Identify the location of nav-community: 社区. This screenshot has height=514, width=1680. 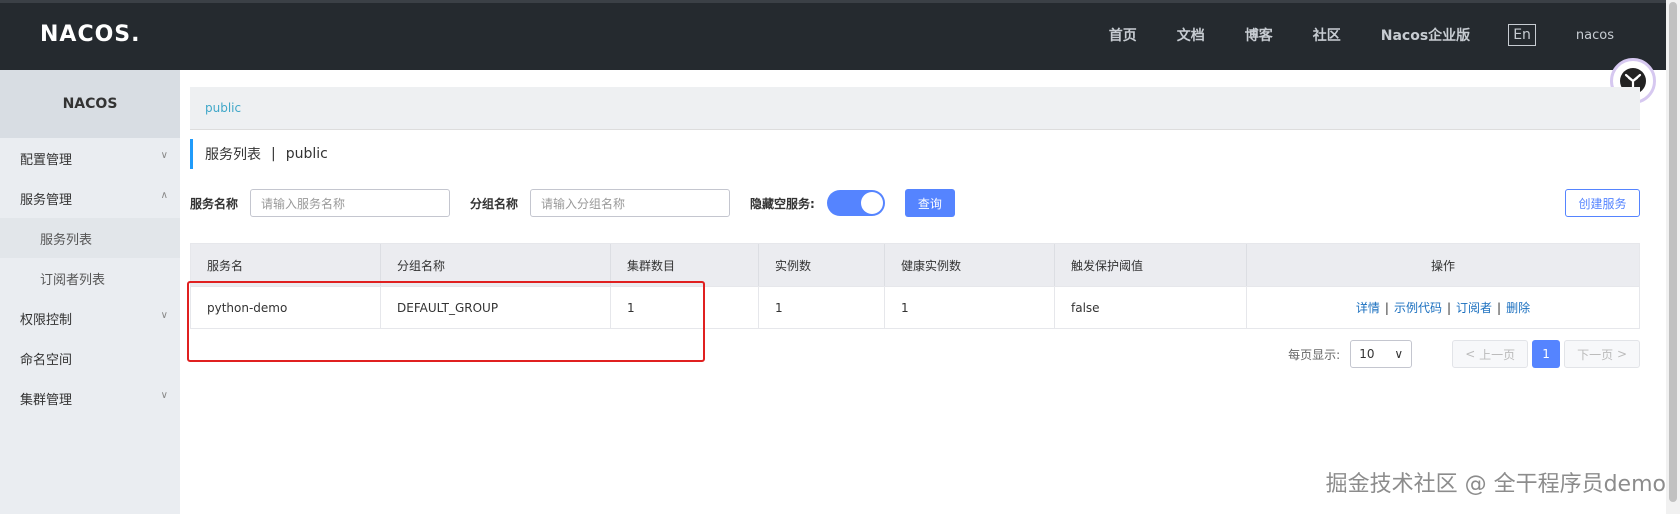
(1327, 35).